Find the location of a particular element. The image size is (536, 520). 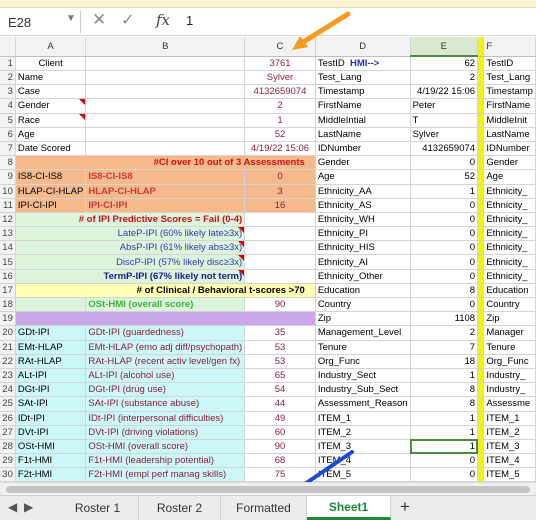

scrollbar-thumb is located at coordinates (268, 489).